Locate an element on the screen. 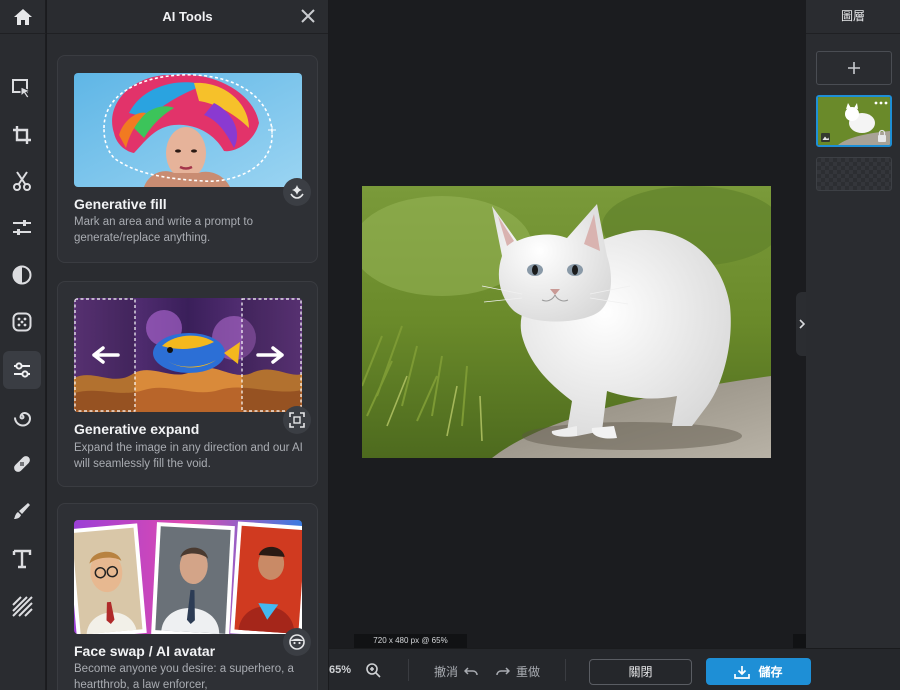 Image resolution: width=900 pixels, height=690 pixels. face-swap-badge is located at coordinates (297, 642).